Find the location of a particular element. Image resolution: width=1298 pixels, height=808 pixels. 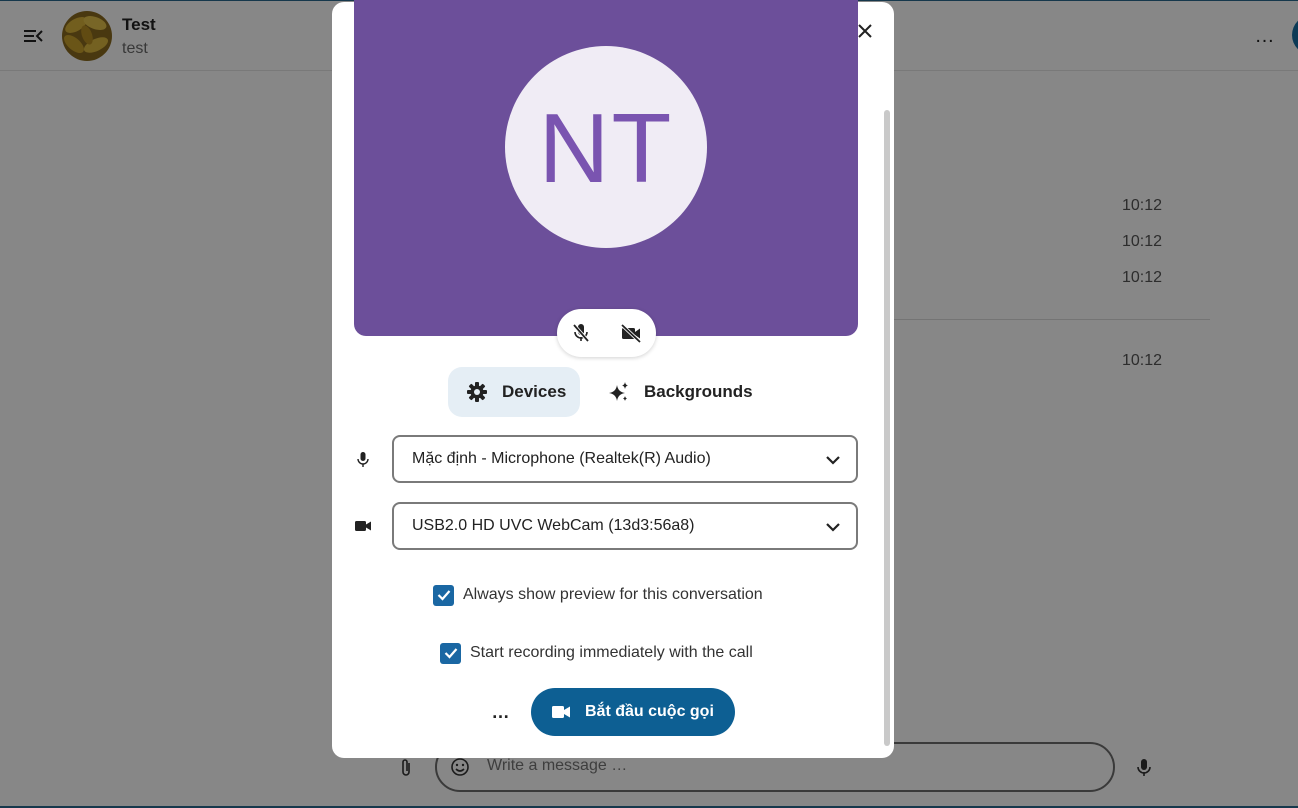

preview-avatar: NT is located at coordinates (606, 147).